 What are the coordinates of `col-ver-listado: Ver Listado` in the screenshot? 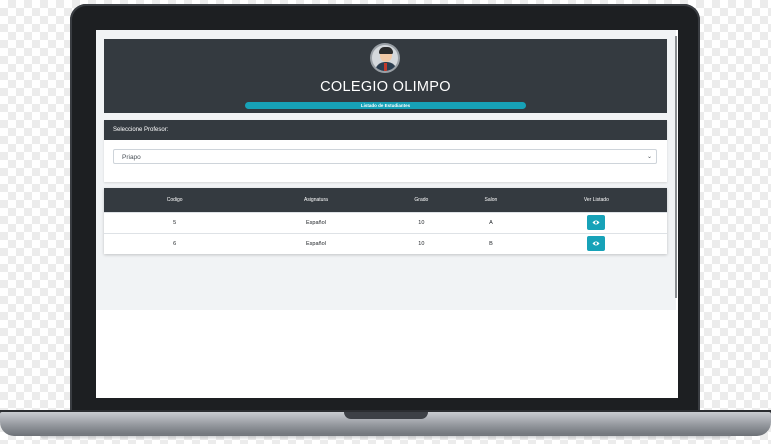 It's located at (596, 199).